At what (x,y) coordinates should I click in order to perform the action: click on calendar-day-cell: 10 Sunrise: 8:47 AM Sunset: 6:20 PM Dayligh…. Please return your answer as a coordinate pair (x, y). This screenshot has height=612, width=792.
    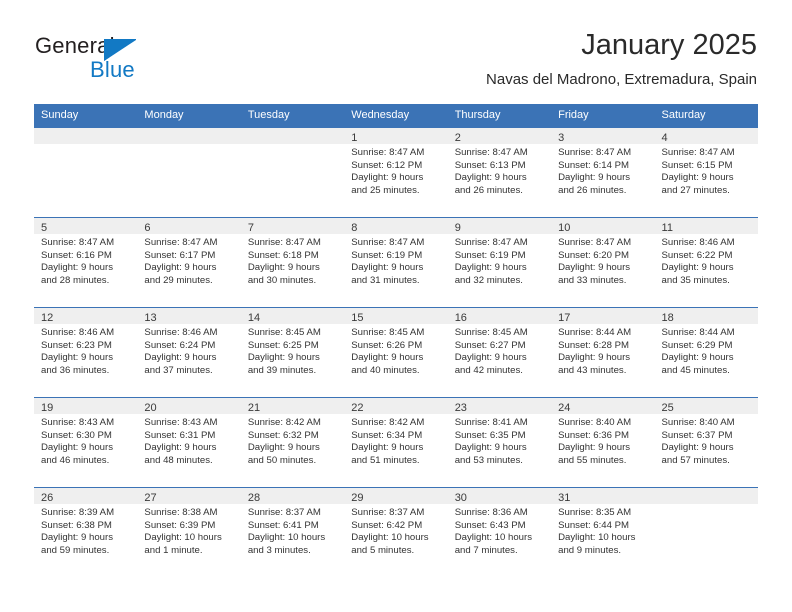
    Looking at the image, I should click on (603, 262).